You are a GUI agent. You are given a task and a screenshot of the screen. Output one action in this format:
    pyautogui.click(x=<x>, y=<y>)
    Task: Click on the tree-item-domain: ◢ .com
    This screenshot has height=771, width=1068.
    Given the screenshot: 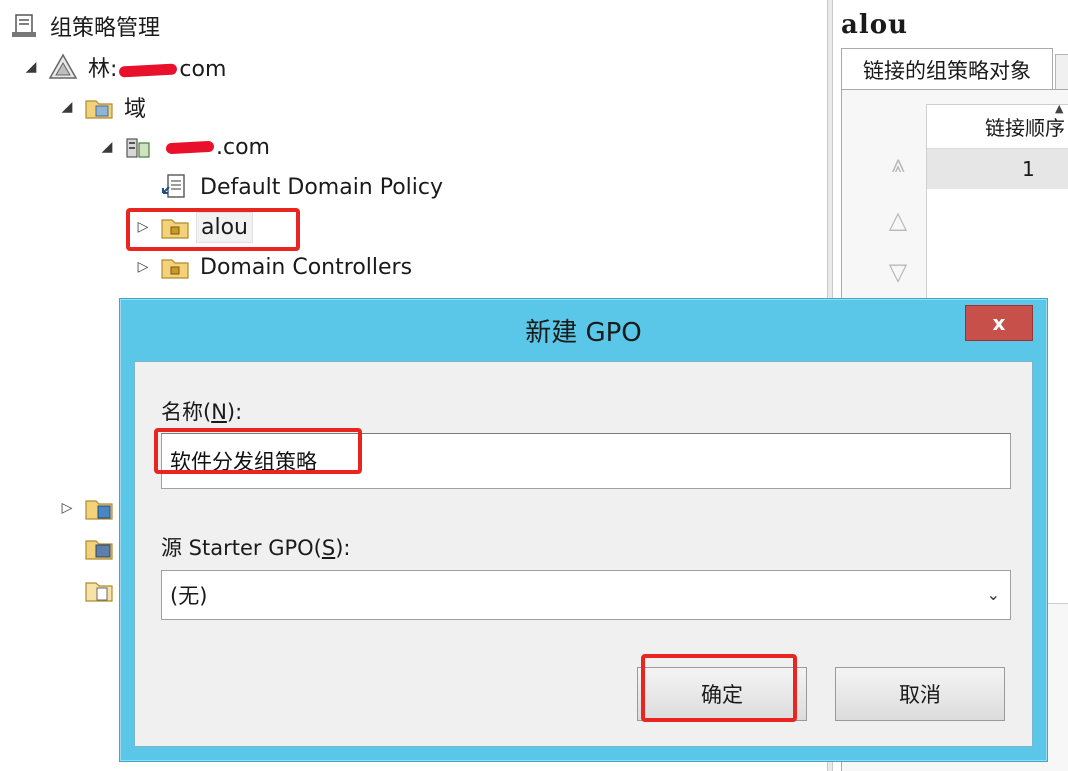 What is the action you would take?
    pyautogui.click(x=186, y=147)
    